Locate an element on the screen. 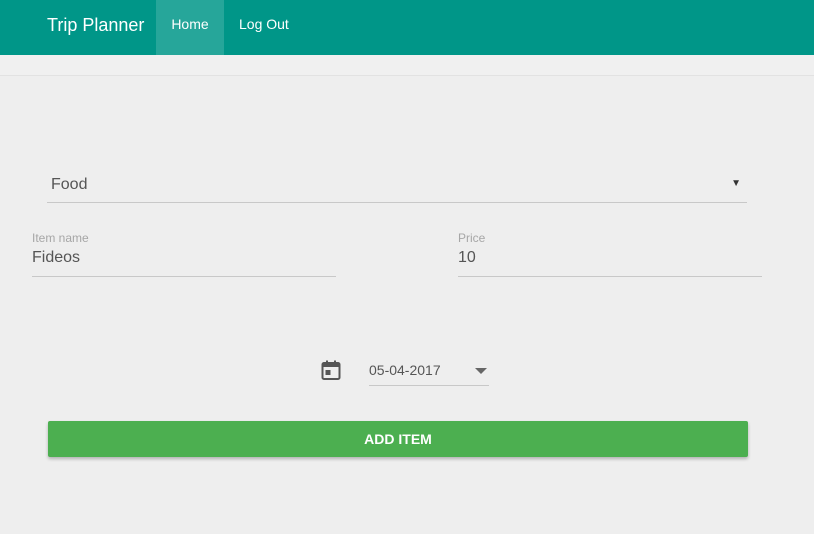 This screenshot has height=534, width=814. brand-title: Trip Planner is located at coordinates (95, 25).